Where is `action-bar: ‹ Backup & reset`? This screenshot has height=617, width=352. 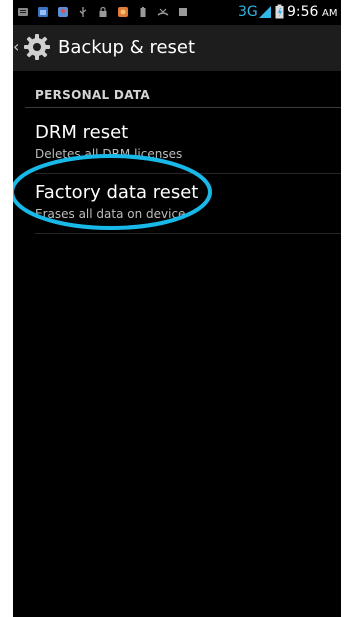 action-bar: ‹ Backup & reset is located at coordinates (177, 48).